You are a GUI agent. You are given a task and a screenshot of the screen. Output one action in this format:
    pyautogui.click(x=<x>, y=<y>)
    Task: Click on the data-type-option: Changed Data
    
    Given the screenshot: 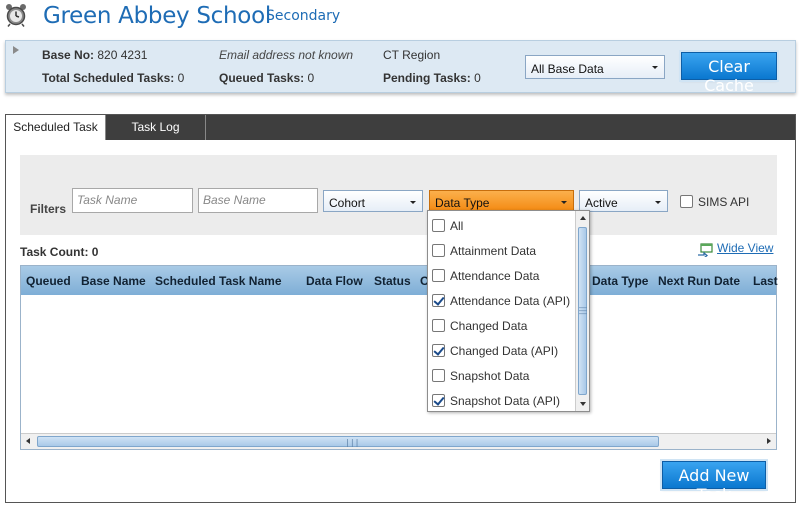 What is the action you would take?
    pyautogui.click(x=502, y=324)
    